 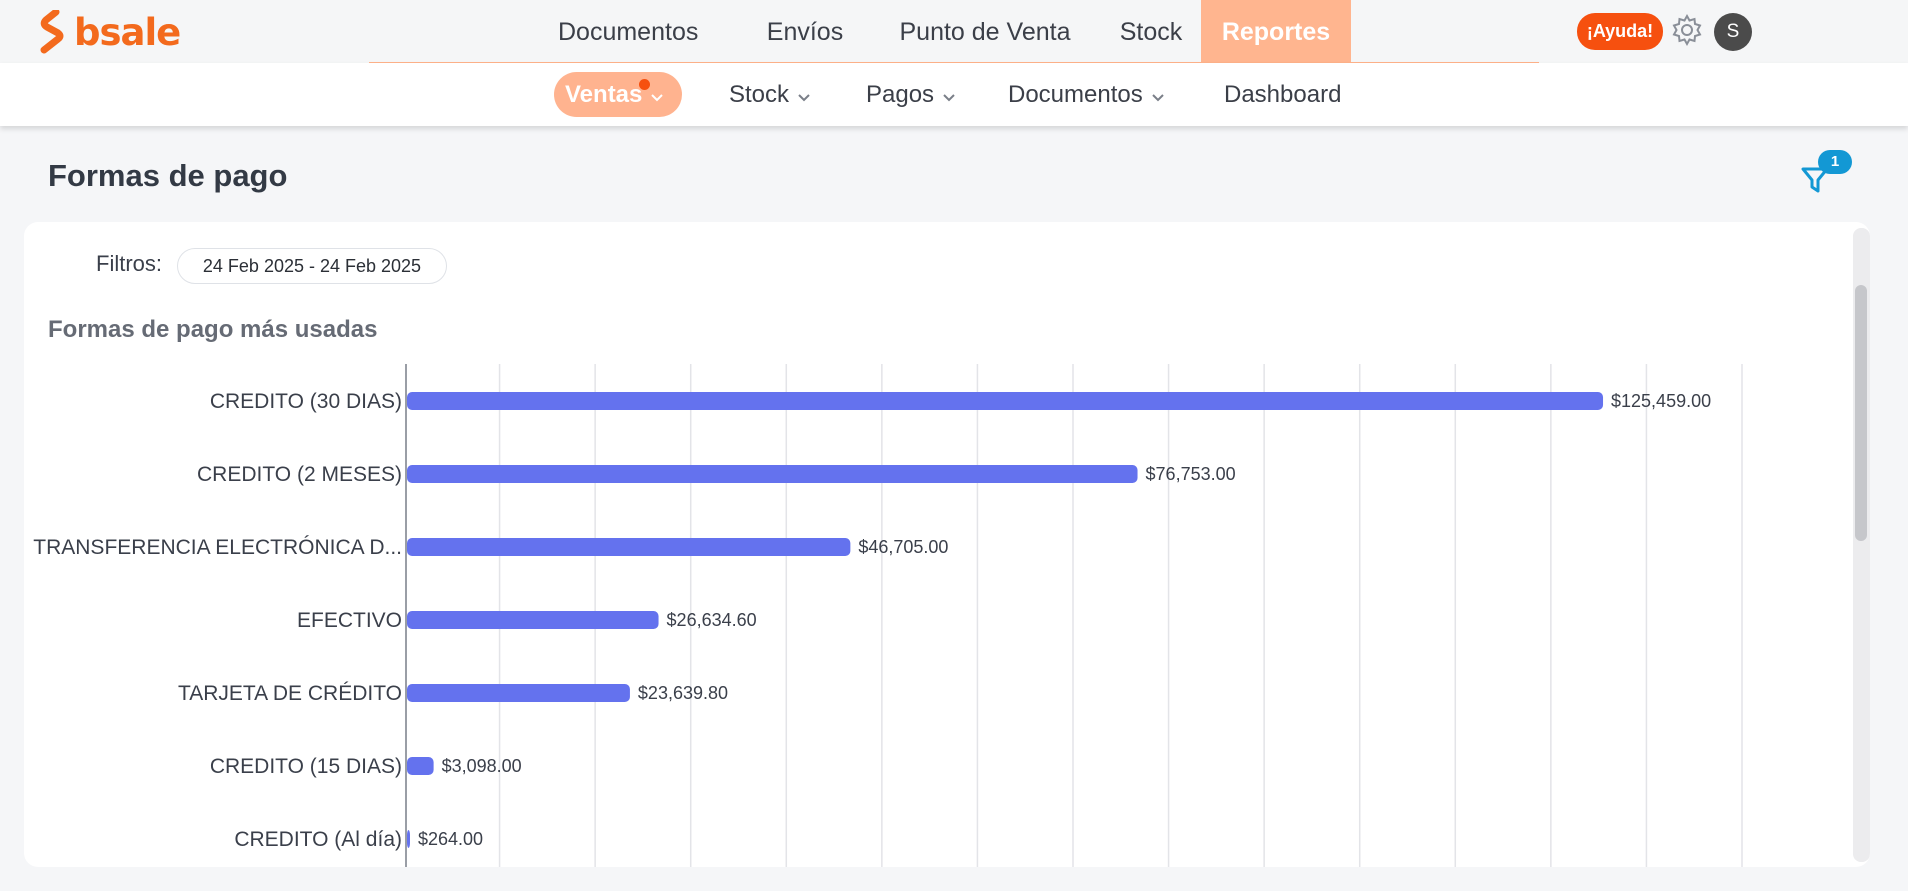 What do you see at coordinates (349, 620) in the screenshot?
I see `category-label: EFECTIVO` at bounding box center [349, 620].